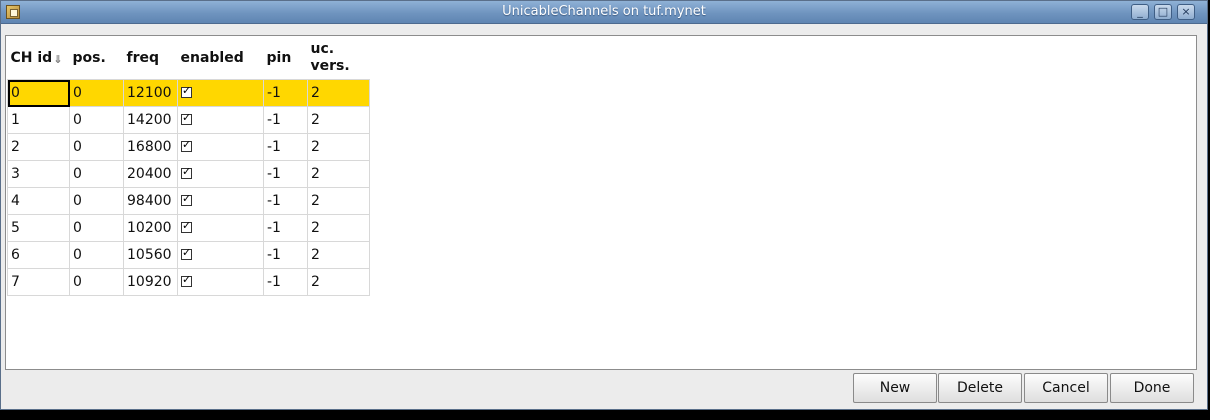  I want to click on column-header-uc-vers-line2: vers., so click(330, 66).